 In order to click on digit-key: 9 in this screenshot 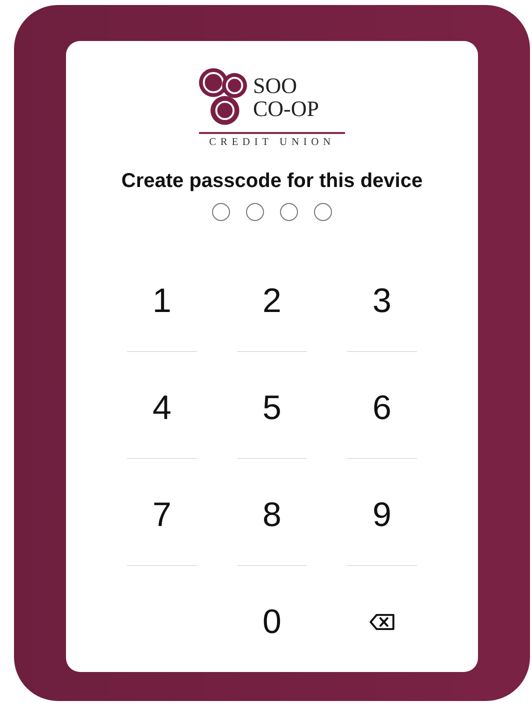, I will do `click(382, 515)`.